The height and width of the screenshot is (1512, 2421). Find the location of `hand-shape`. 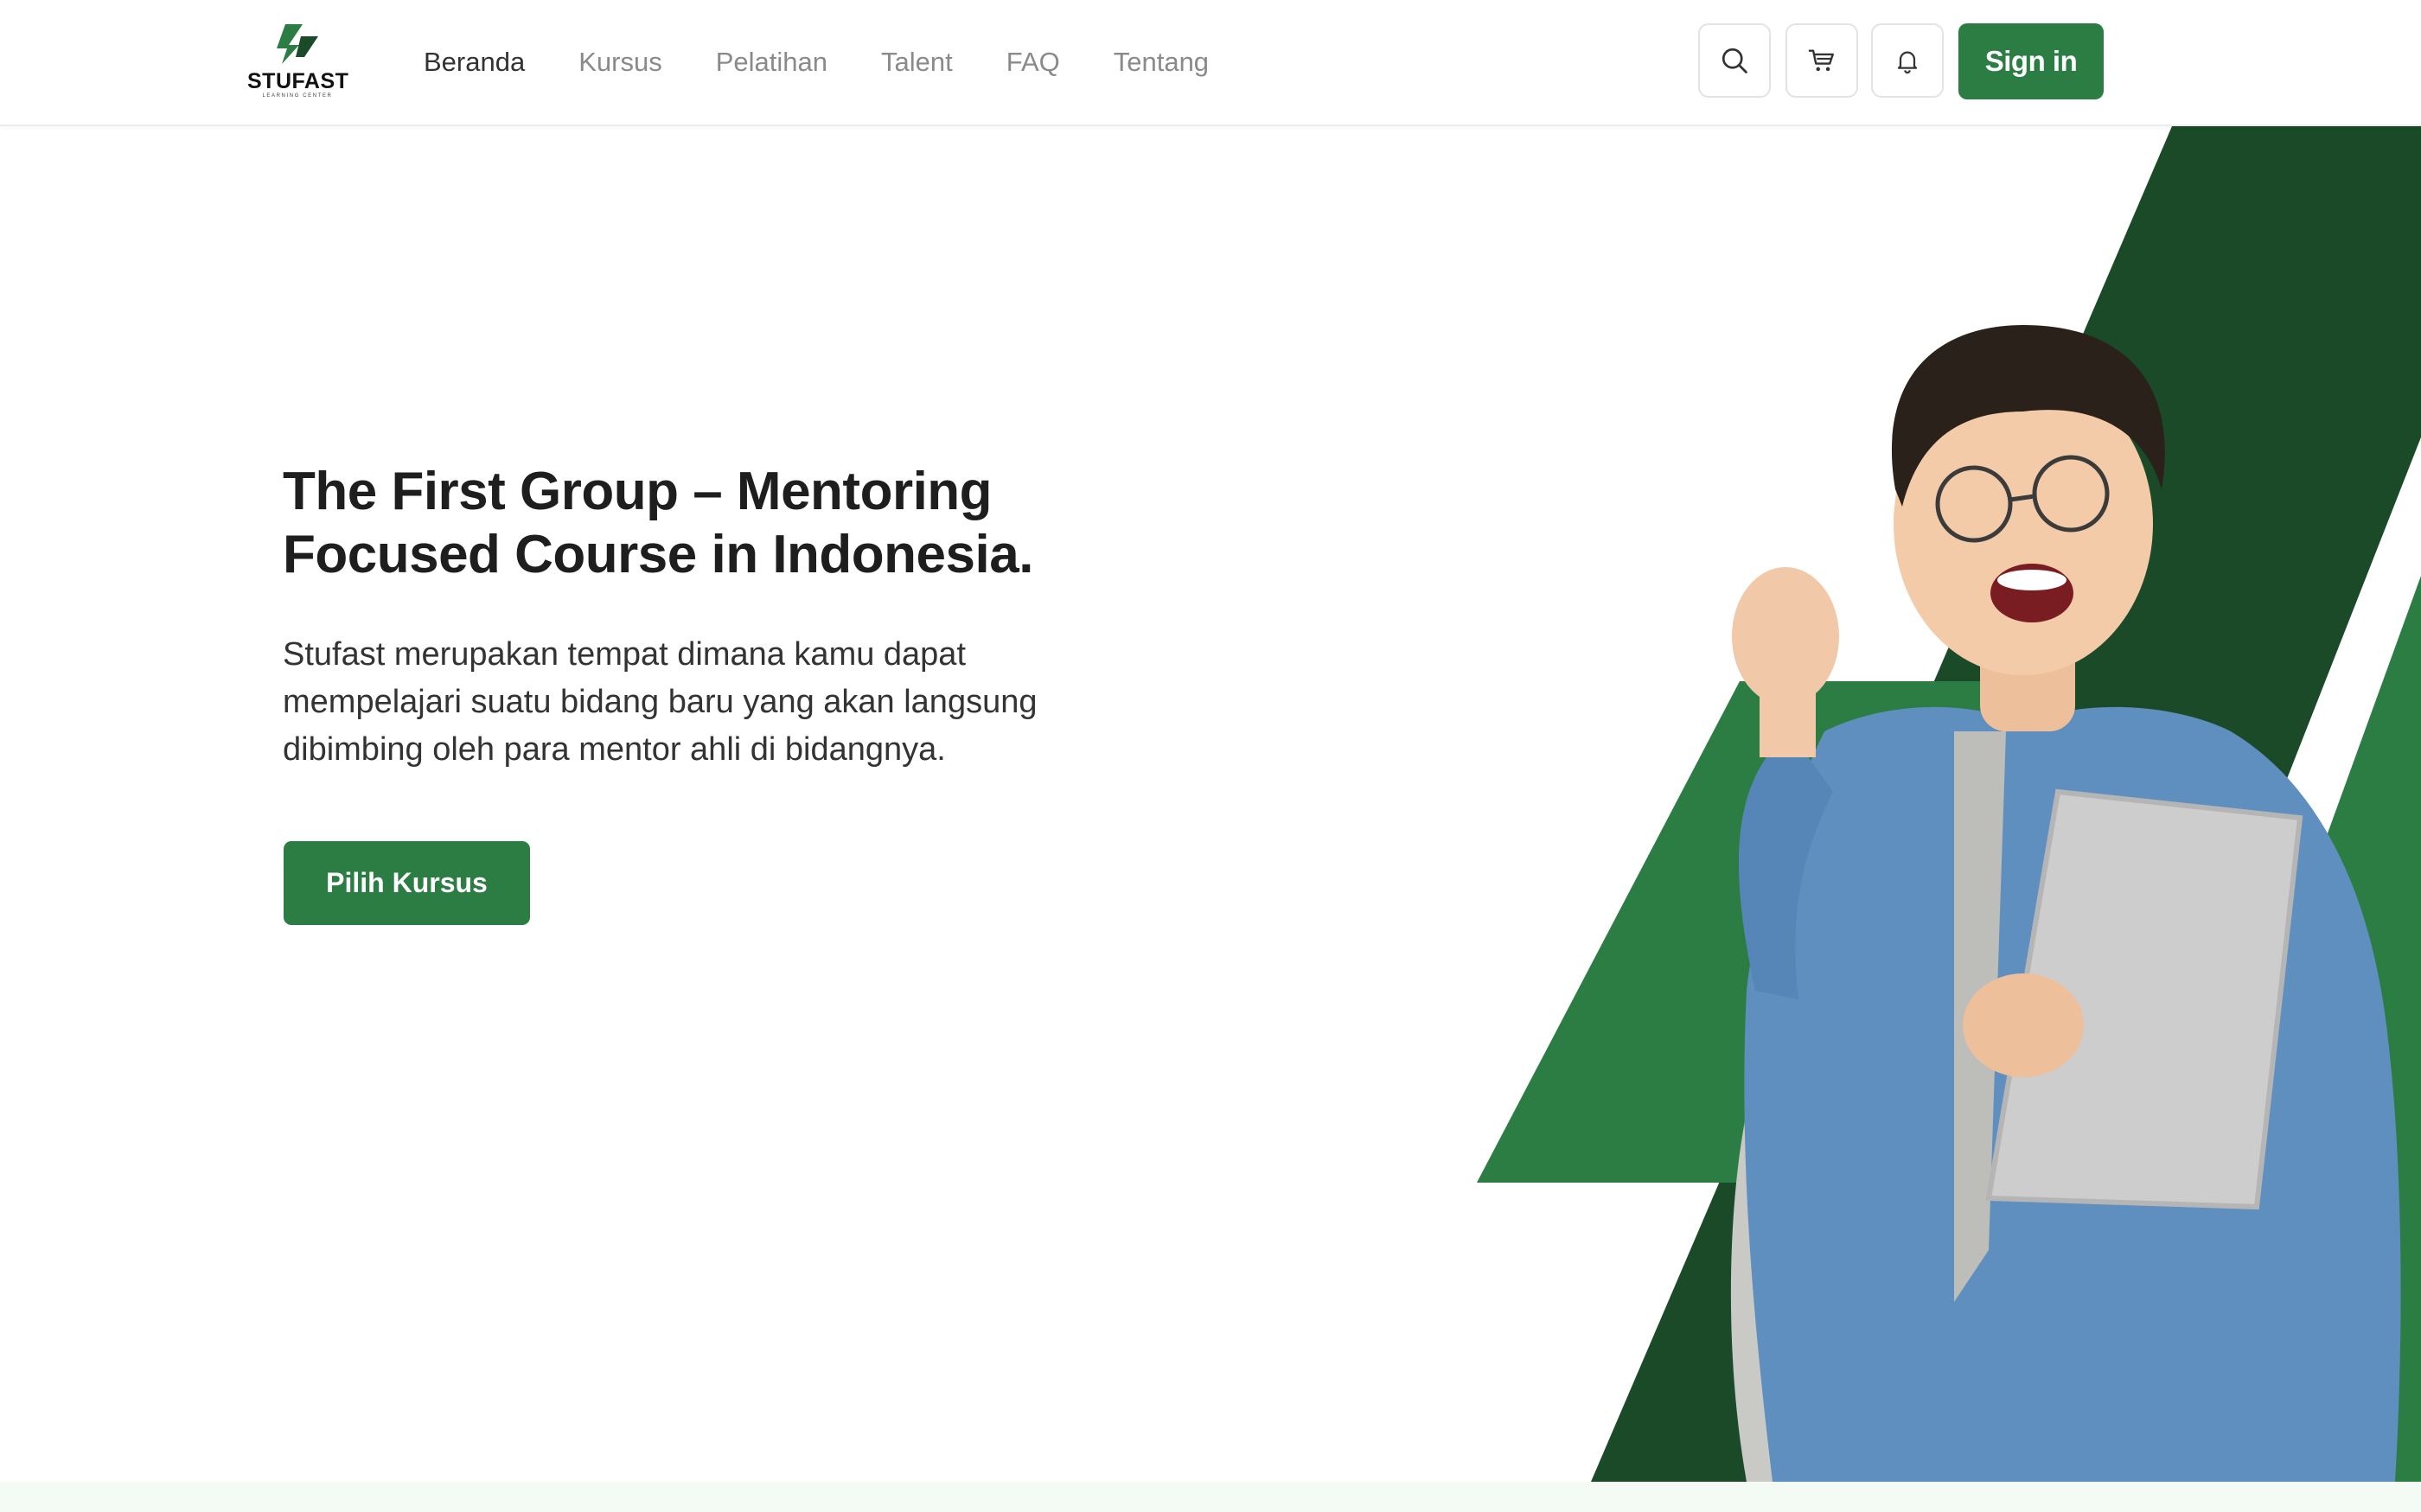

hand-shape is located at coordinates (2023, 1025).